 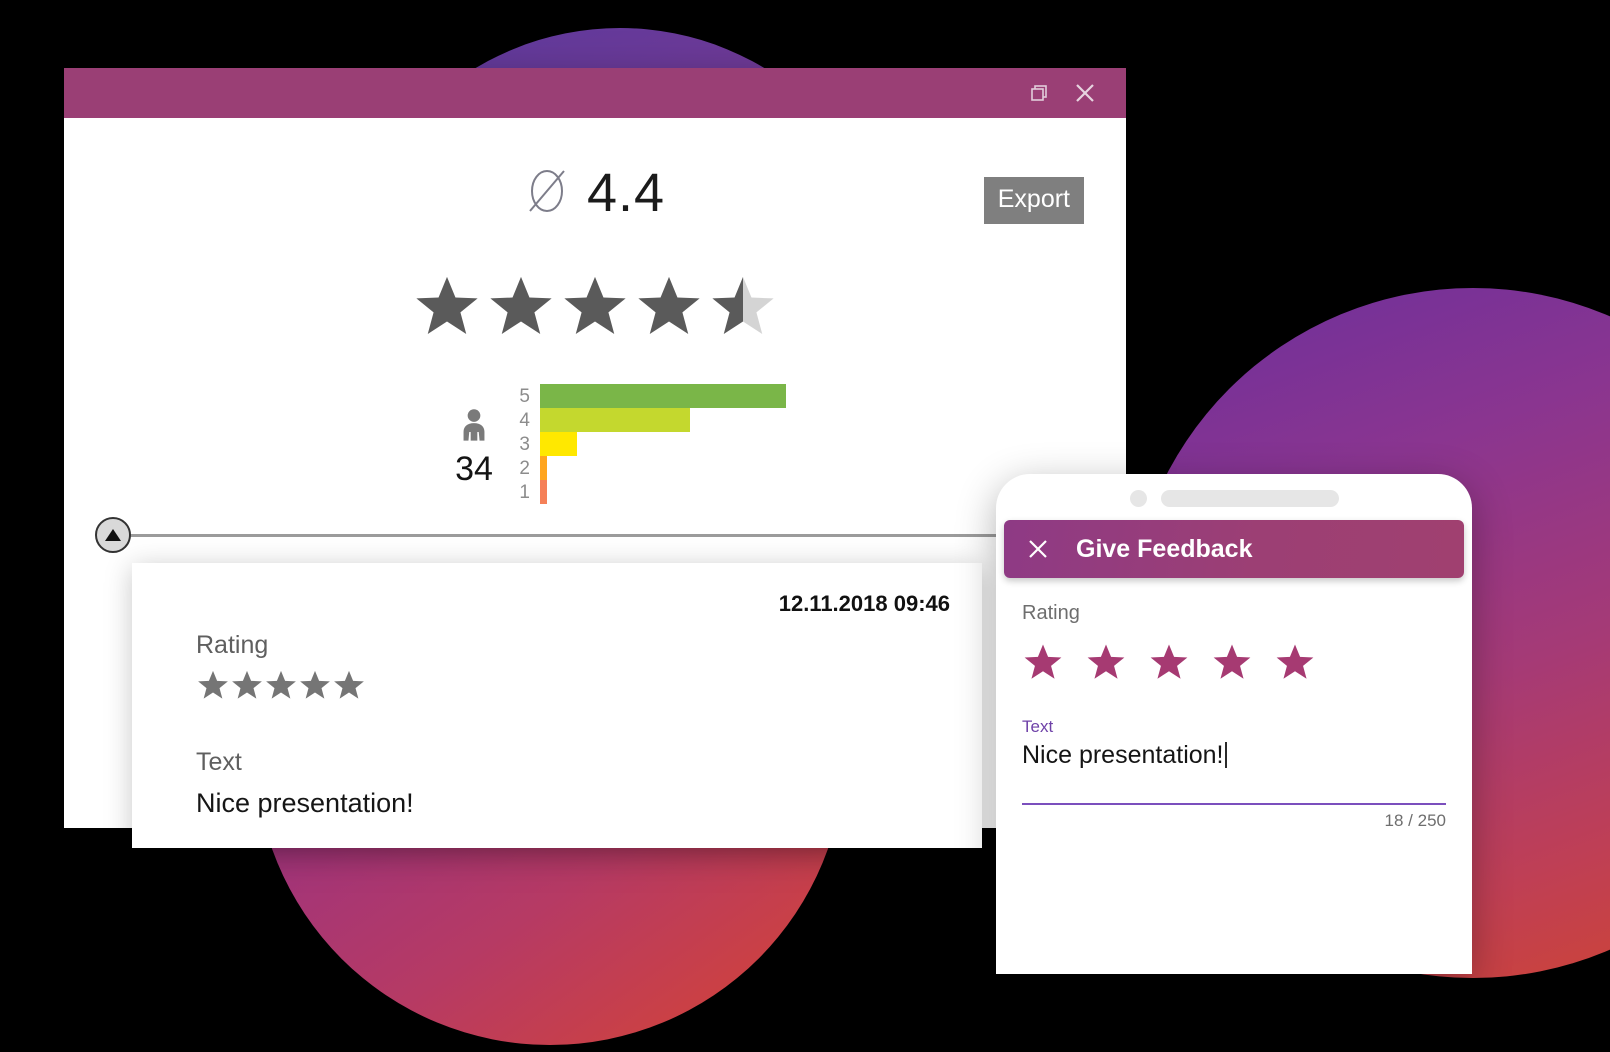 I want to click on bar-label: 1, so click(x=524, y=492).